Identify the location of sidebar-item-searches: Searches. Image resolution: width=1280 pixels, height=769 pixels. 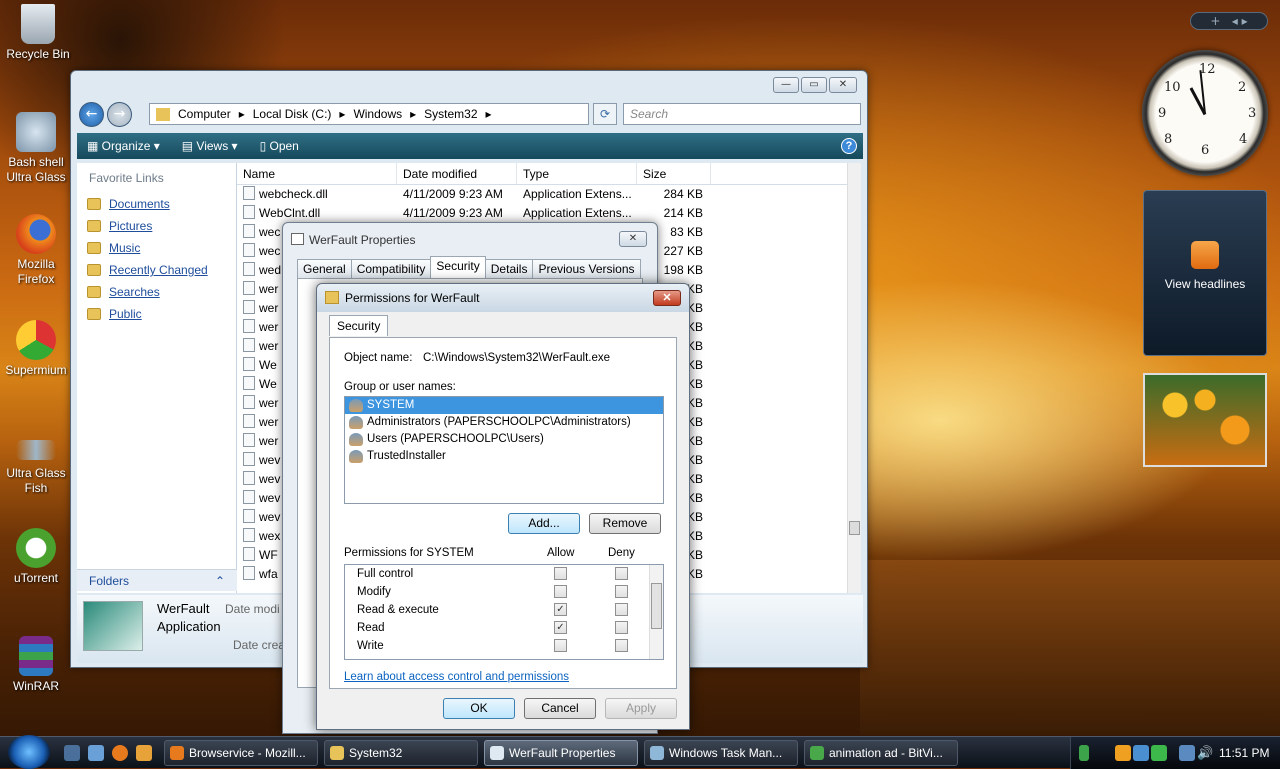
(156, 292).